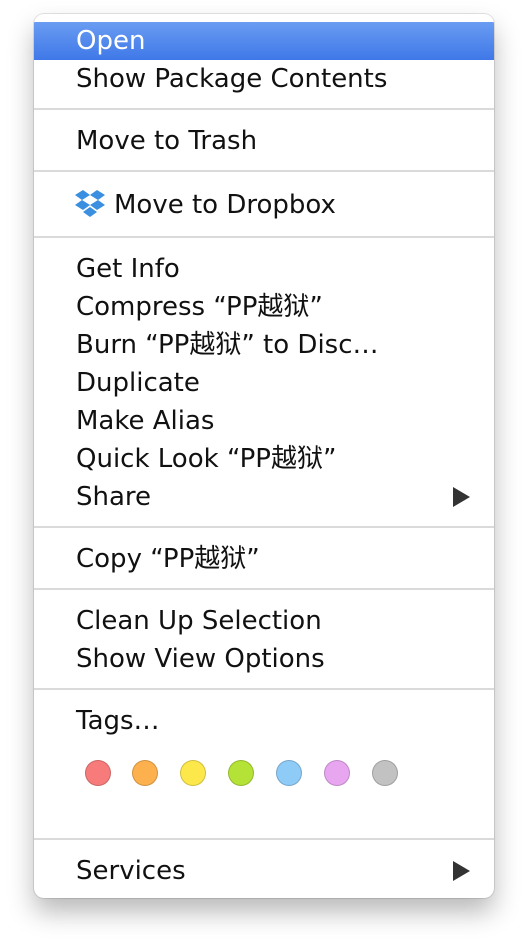 This screenshot has width=528, height=952. What do you see at coordinates (90, 203) in the screenshot?
I see `dropbox-icon` at bounding box center [90, 203].